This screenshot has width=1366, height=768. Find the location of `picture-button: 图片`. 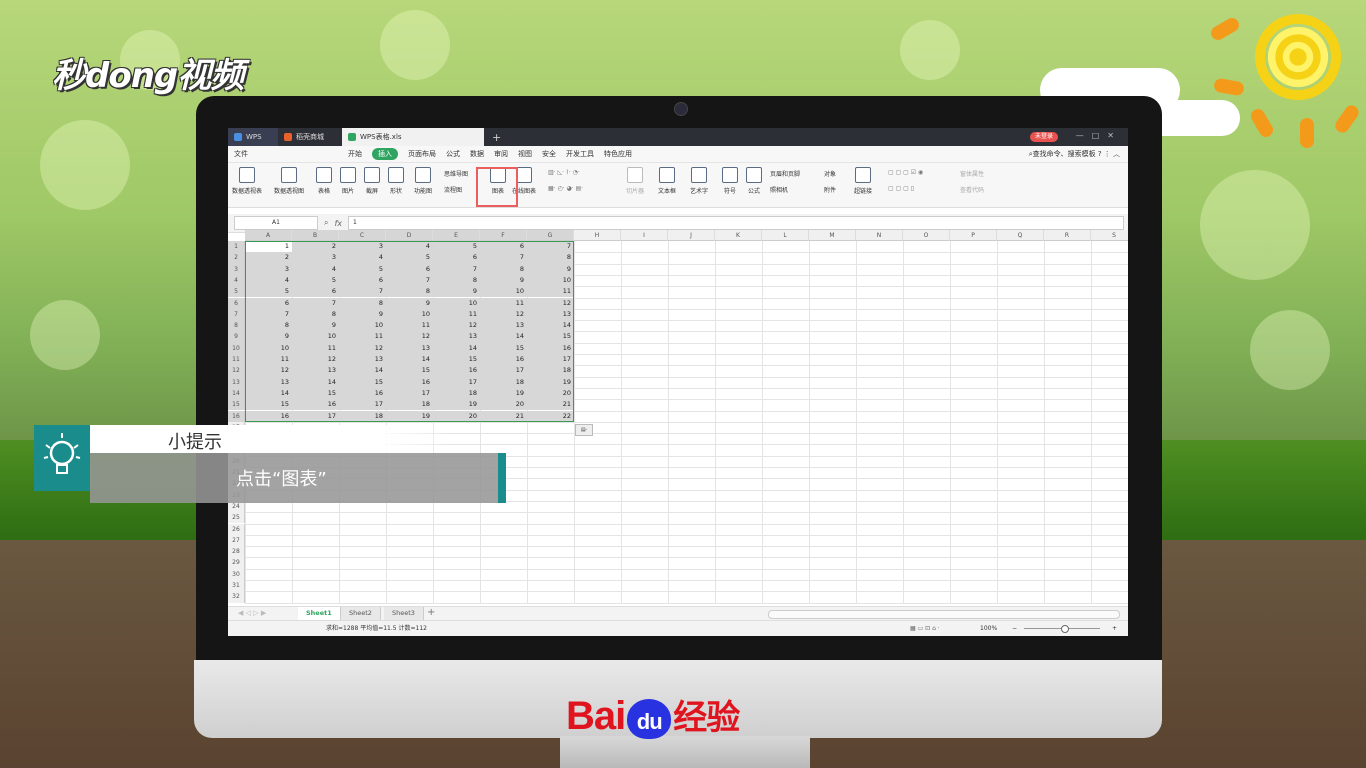

picture-button: 图片 is located at coordinates (348, 181).